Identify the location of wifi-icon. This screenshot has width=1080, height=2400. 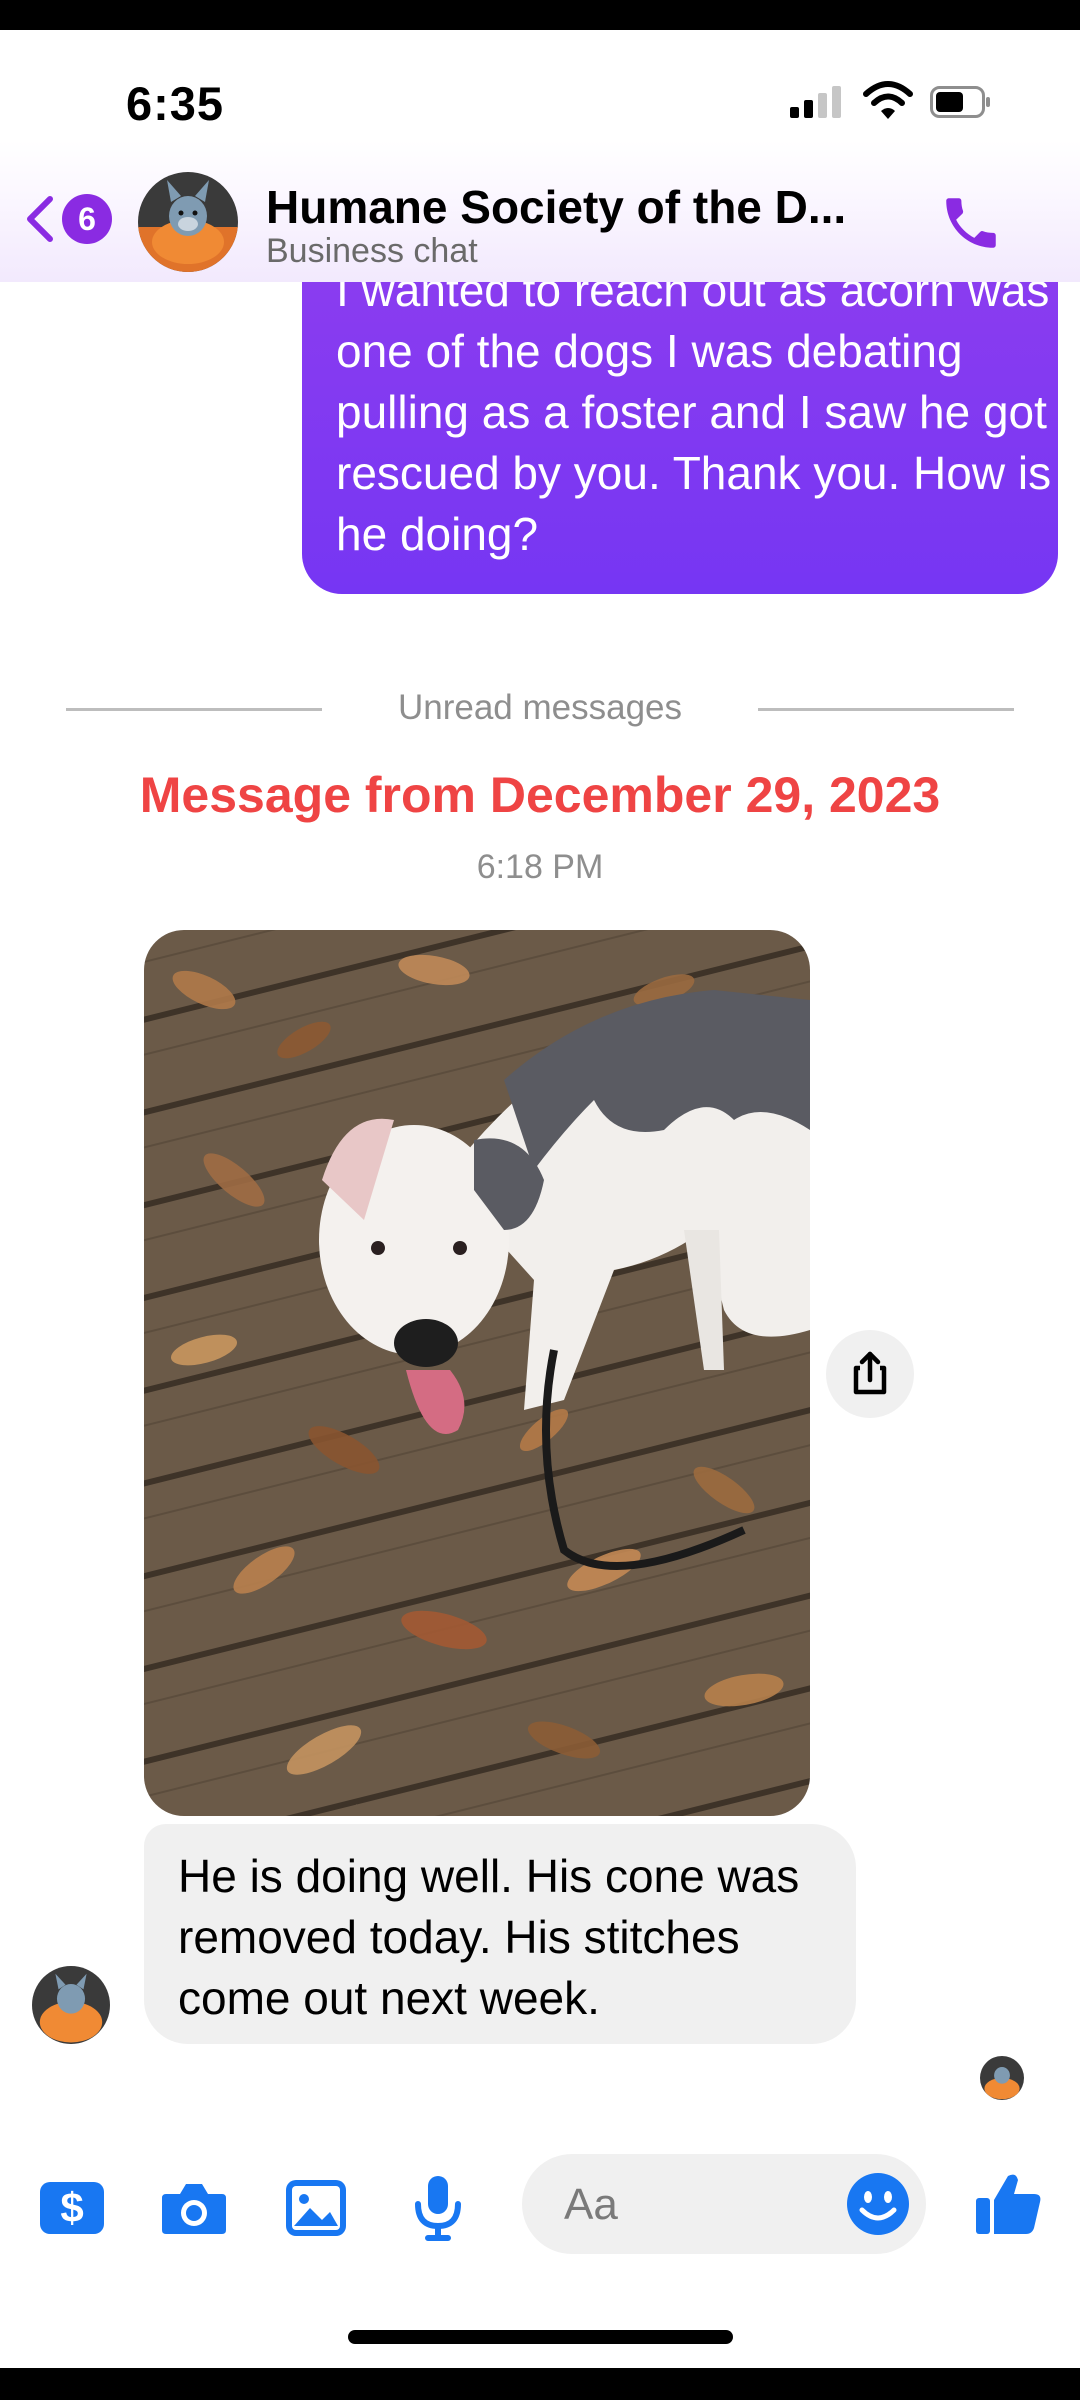
(888, 100).